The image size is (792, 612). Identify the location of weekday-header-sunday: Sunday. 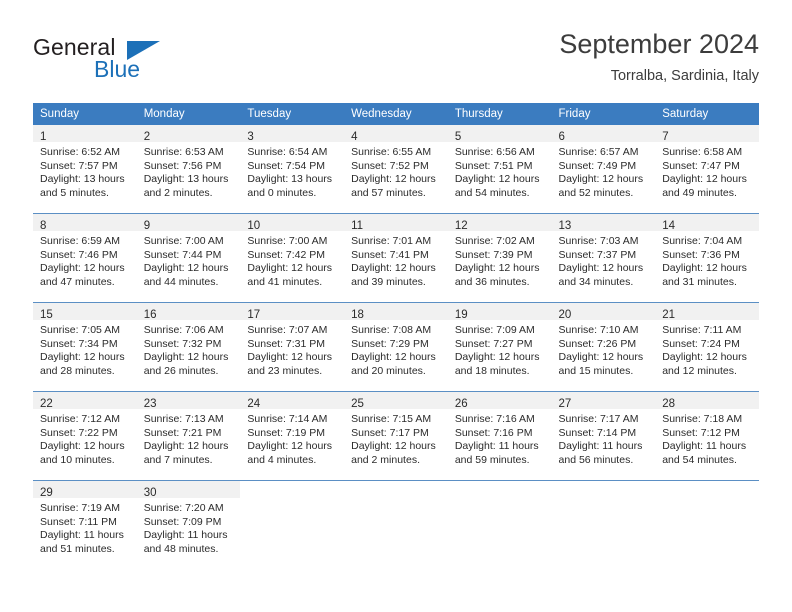
(85, 114).